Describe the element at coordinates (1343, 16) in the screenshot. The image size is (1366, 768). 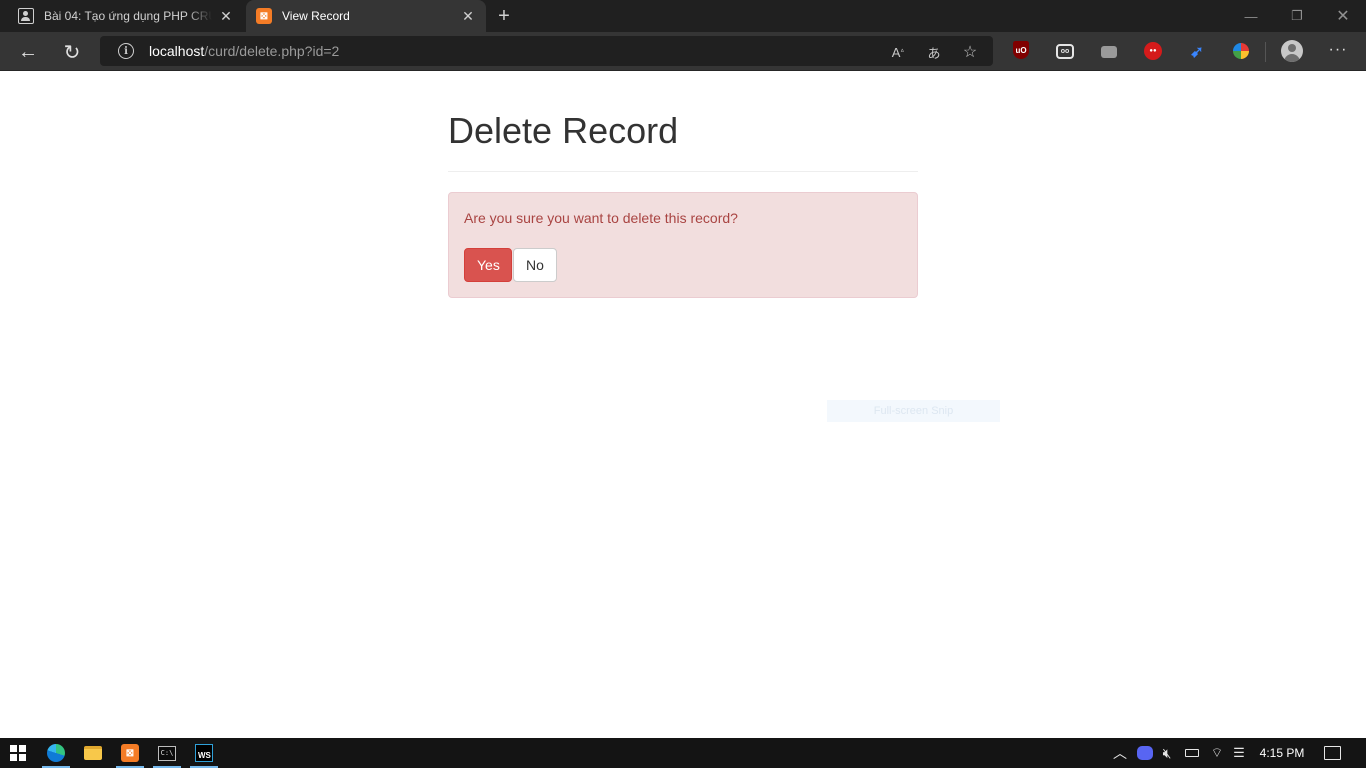
I see `close-window-icon: ✕` at that location.